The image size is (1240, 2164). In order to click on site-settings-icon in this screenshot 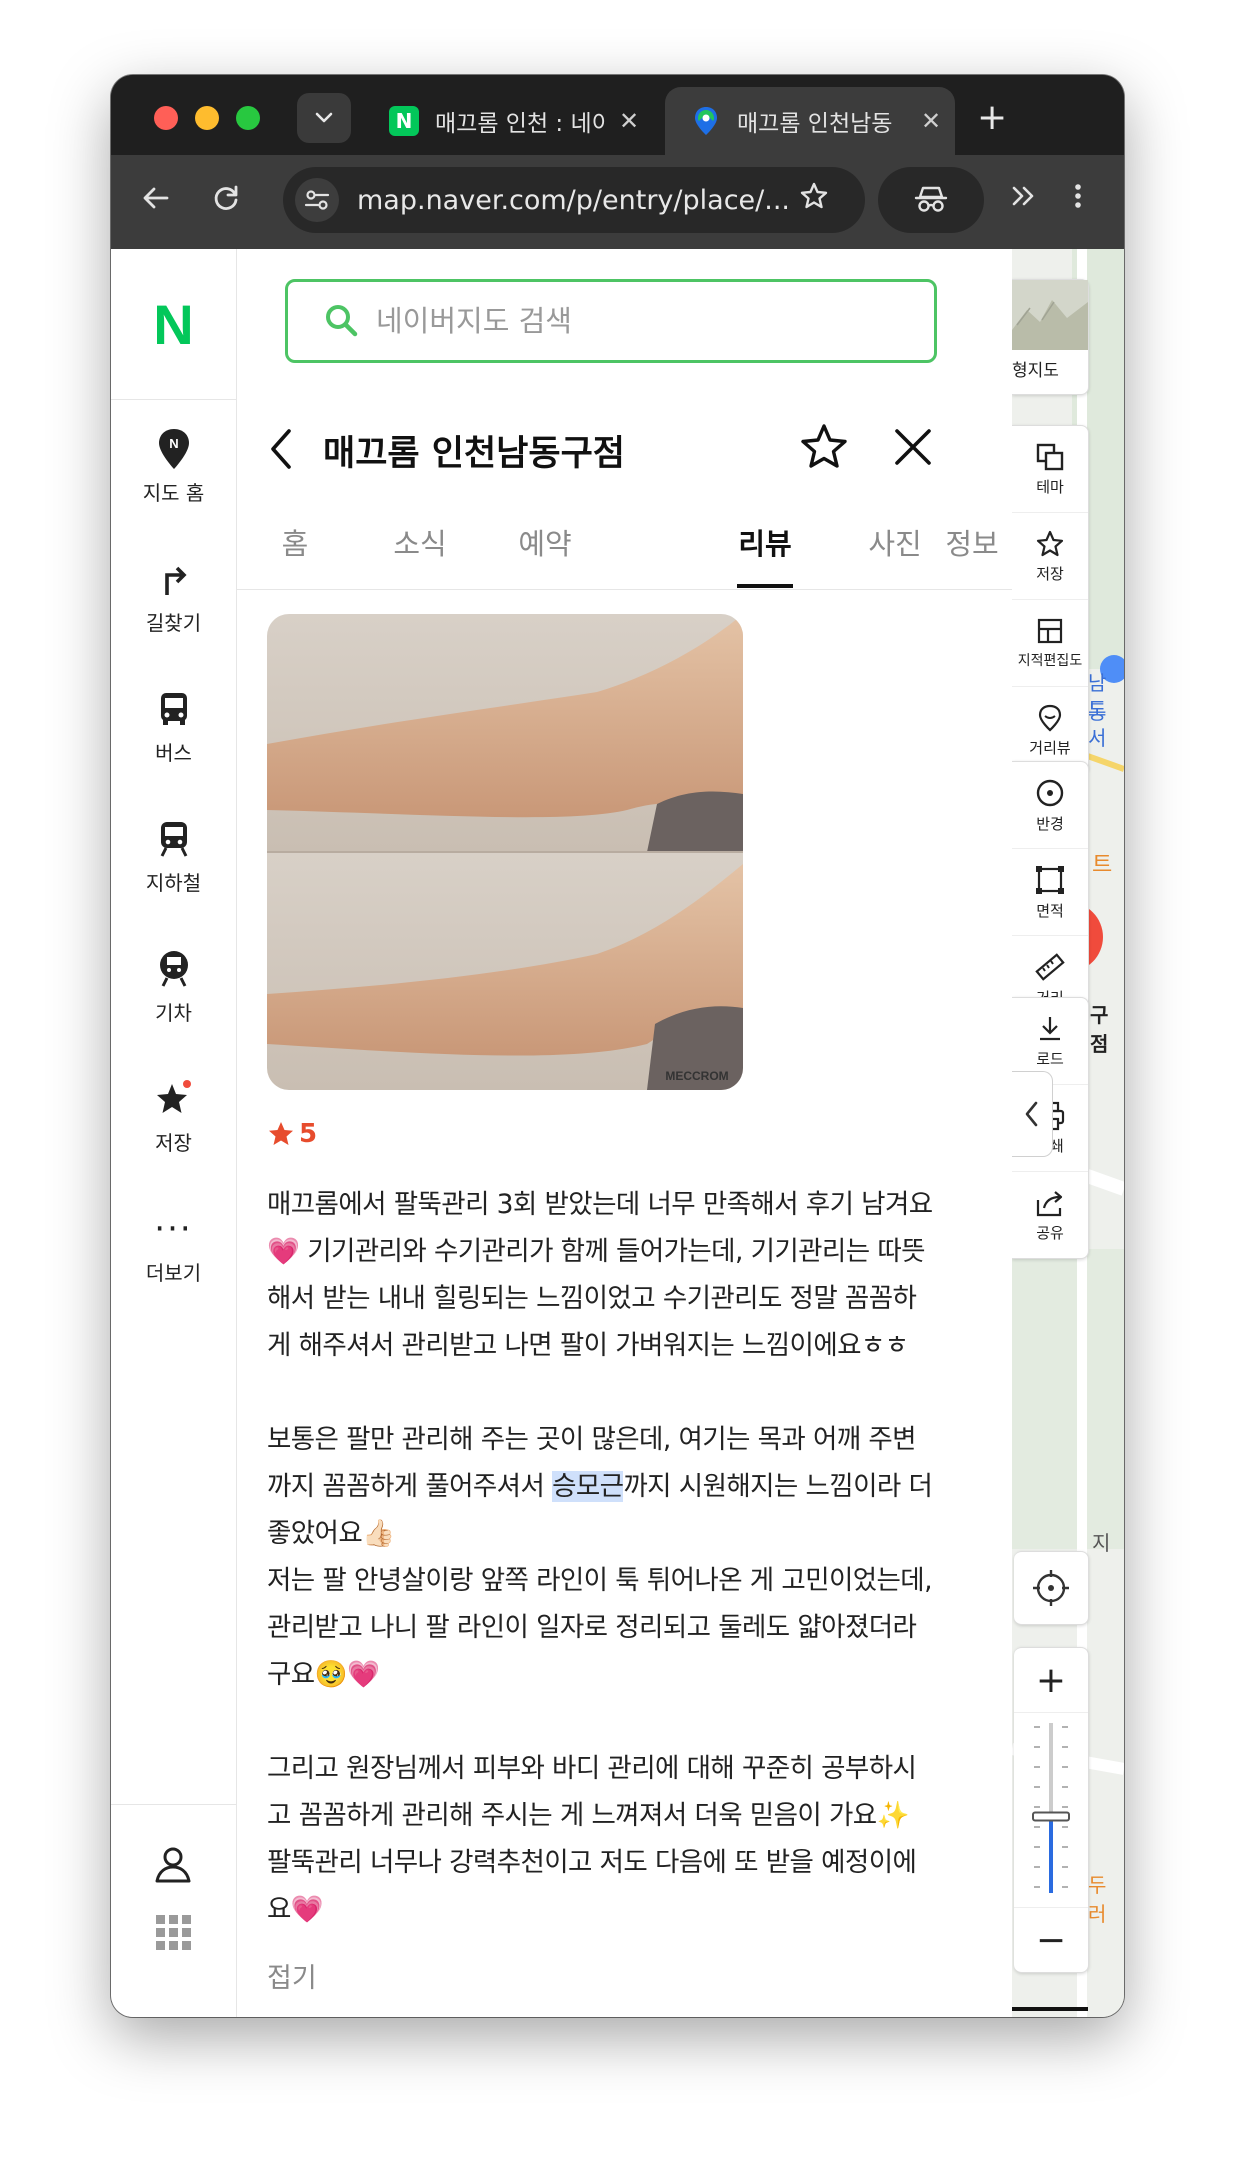, I will do `click(317, 200)`.